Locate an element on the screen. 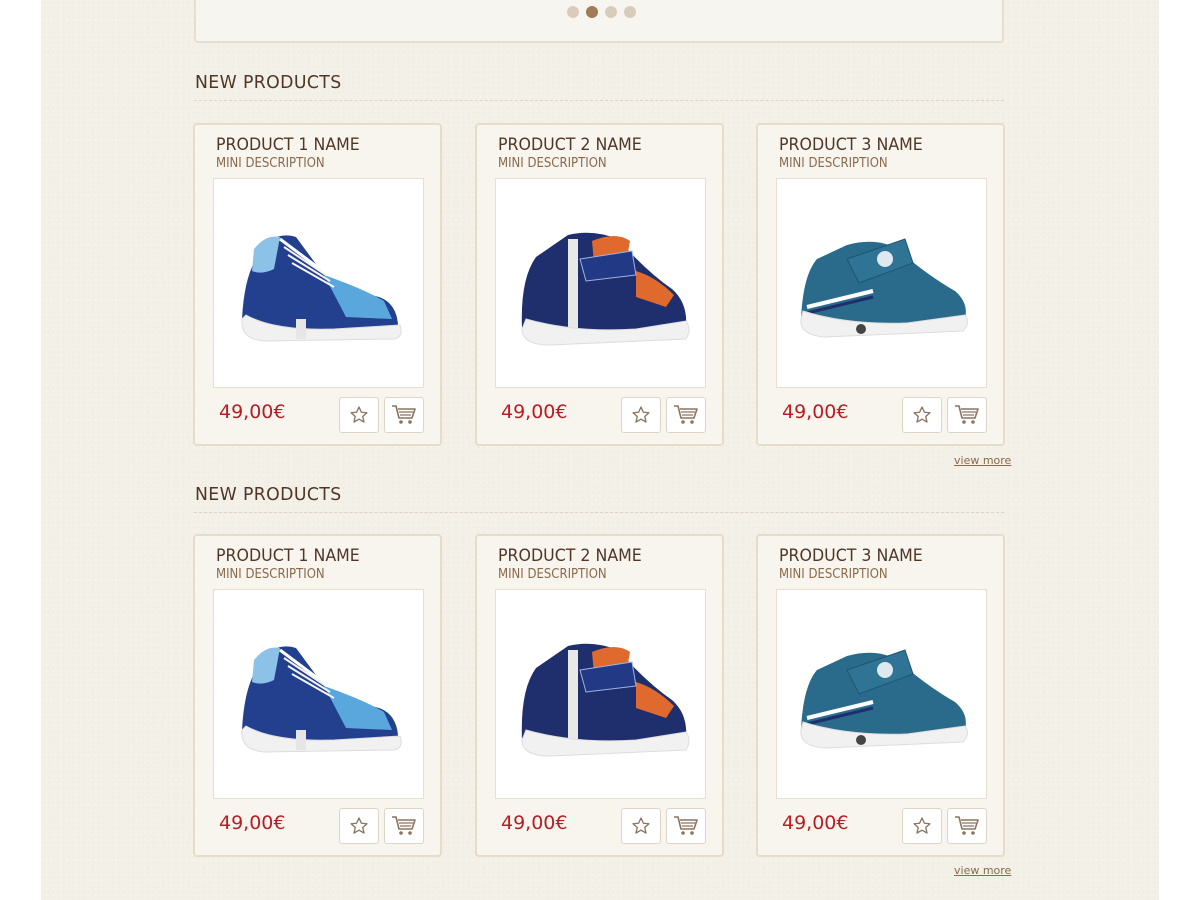  slider-panel is located at coordinates (599, 21).